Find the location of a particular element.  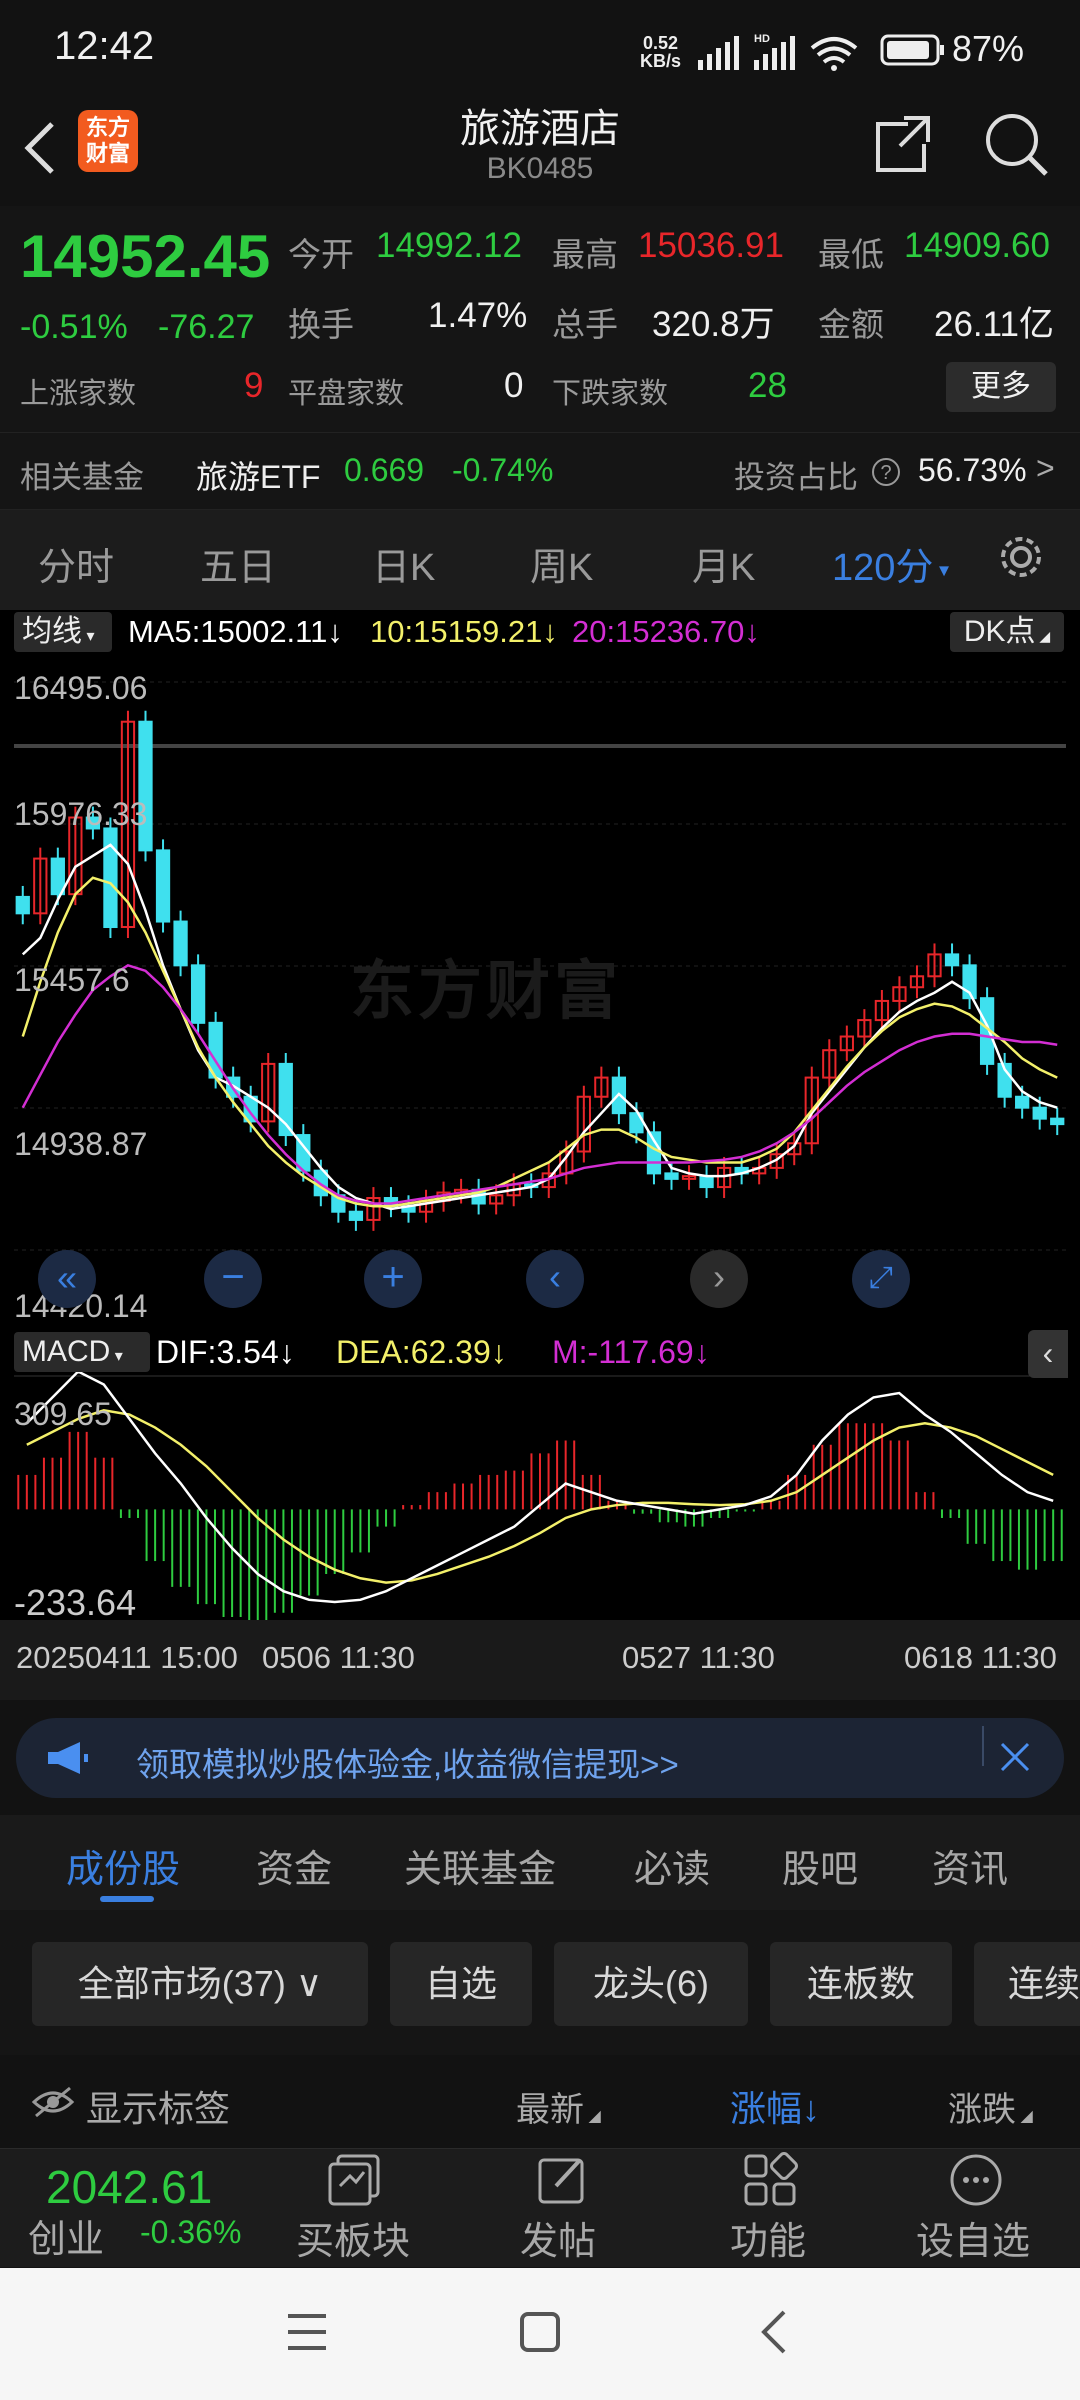

macd-selector-label: MACD is located at coordinates (66, 1351).